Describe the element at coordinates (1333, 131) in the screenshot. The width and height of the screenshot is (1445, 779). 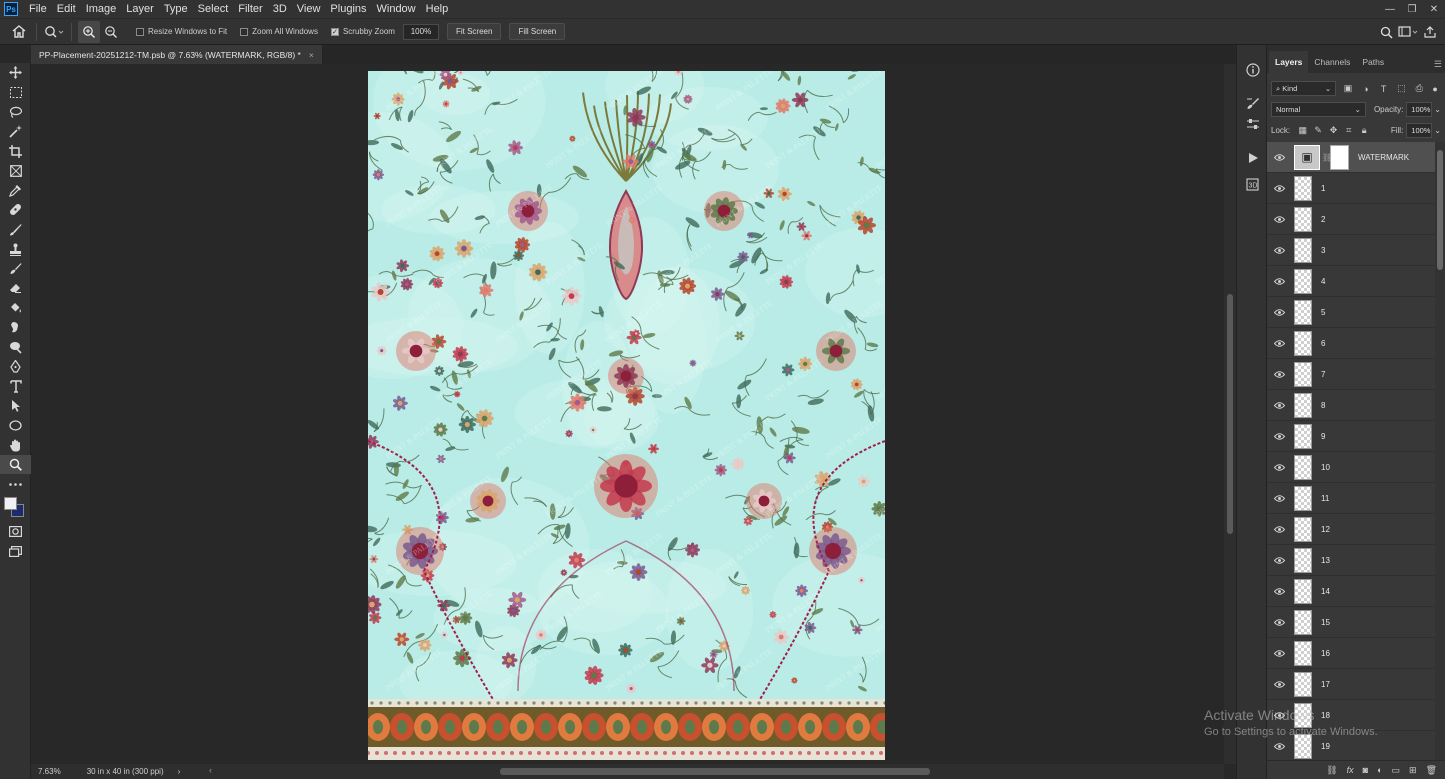
I see `lock-position-icon: ✥` at that location.